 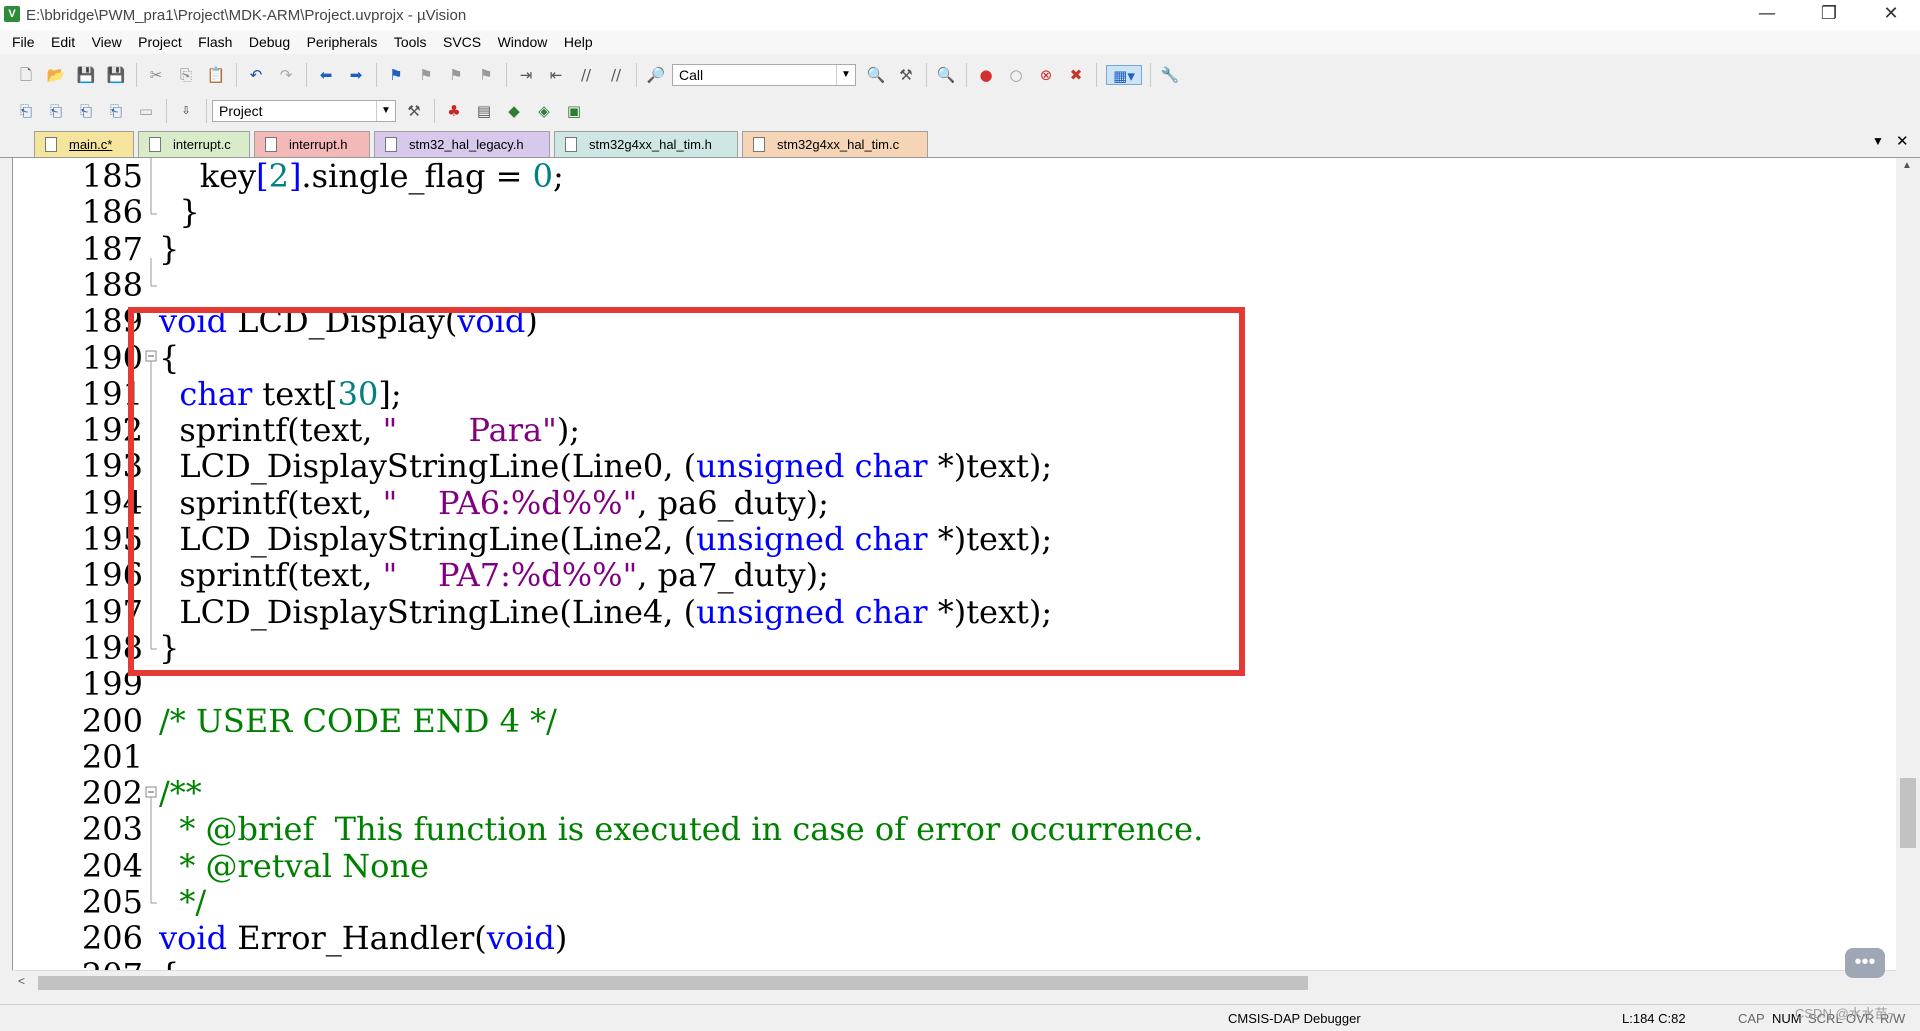 I want to click on navigate-forward-icon: ➡, so click(x=356, y=75).